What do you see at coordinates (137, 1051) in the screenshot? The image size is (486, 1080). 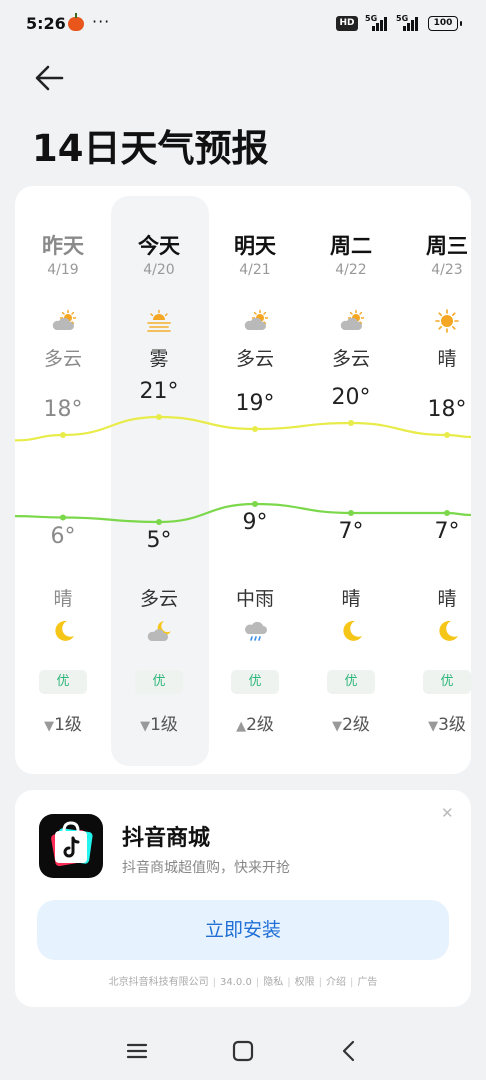 I see `menu-icon` at bounding box center [137, 1051].